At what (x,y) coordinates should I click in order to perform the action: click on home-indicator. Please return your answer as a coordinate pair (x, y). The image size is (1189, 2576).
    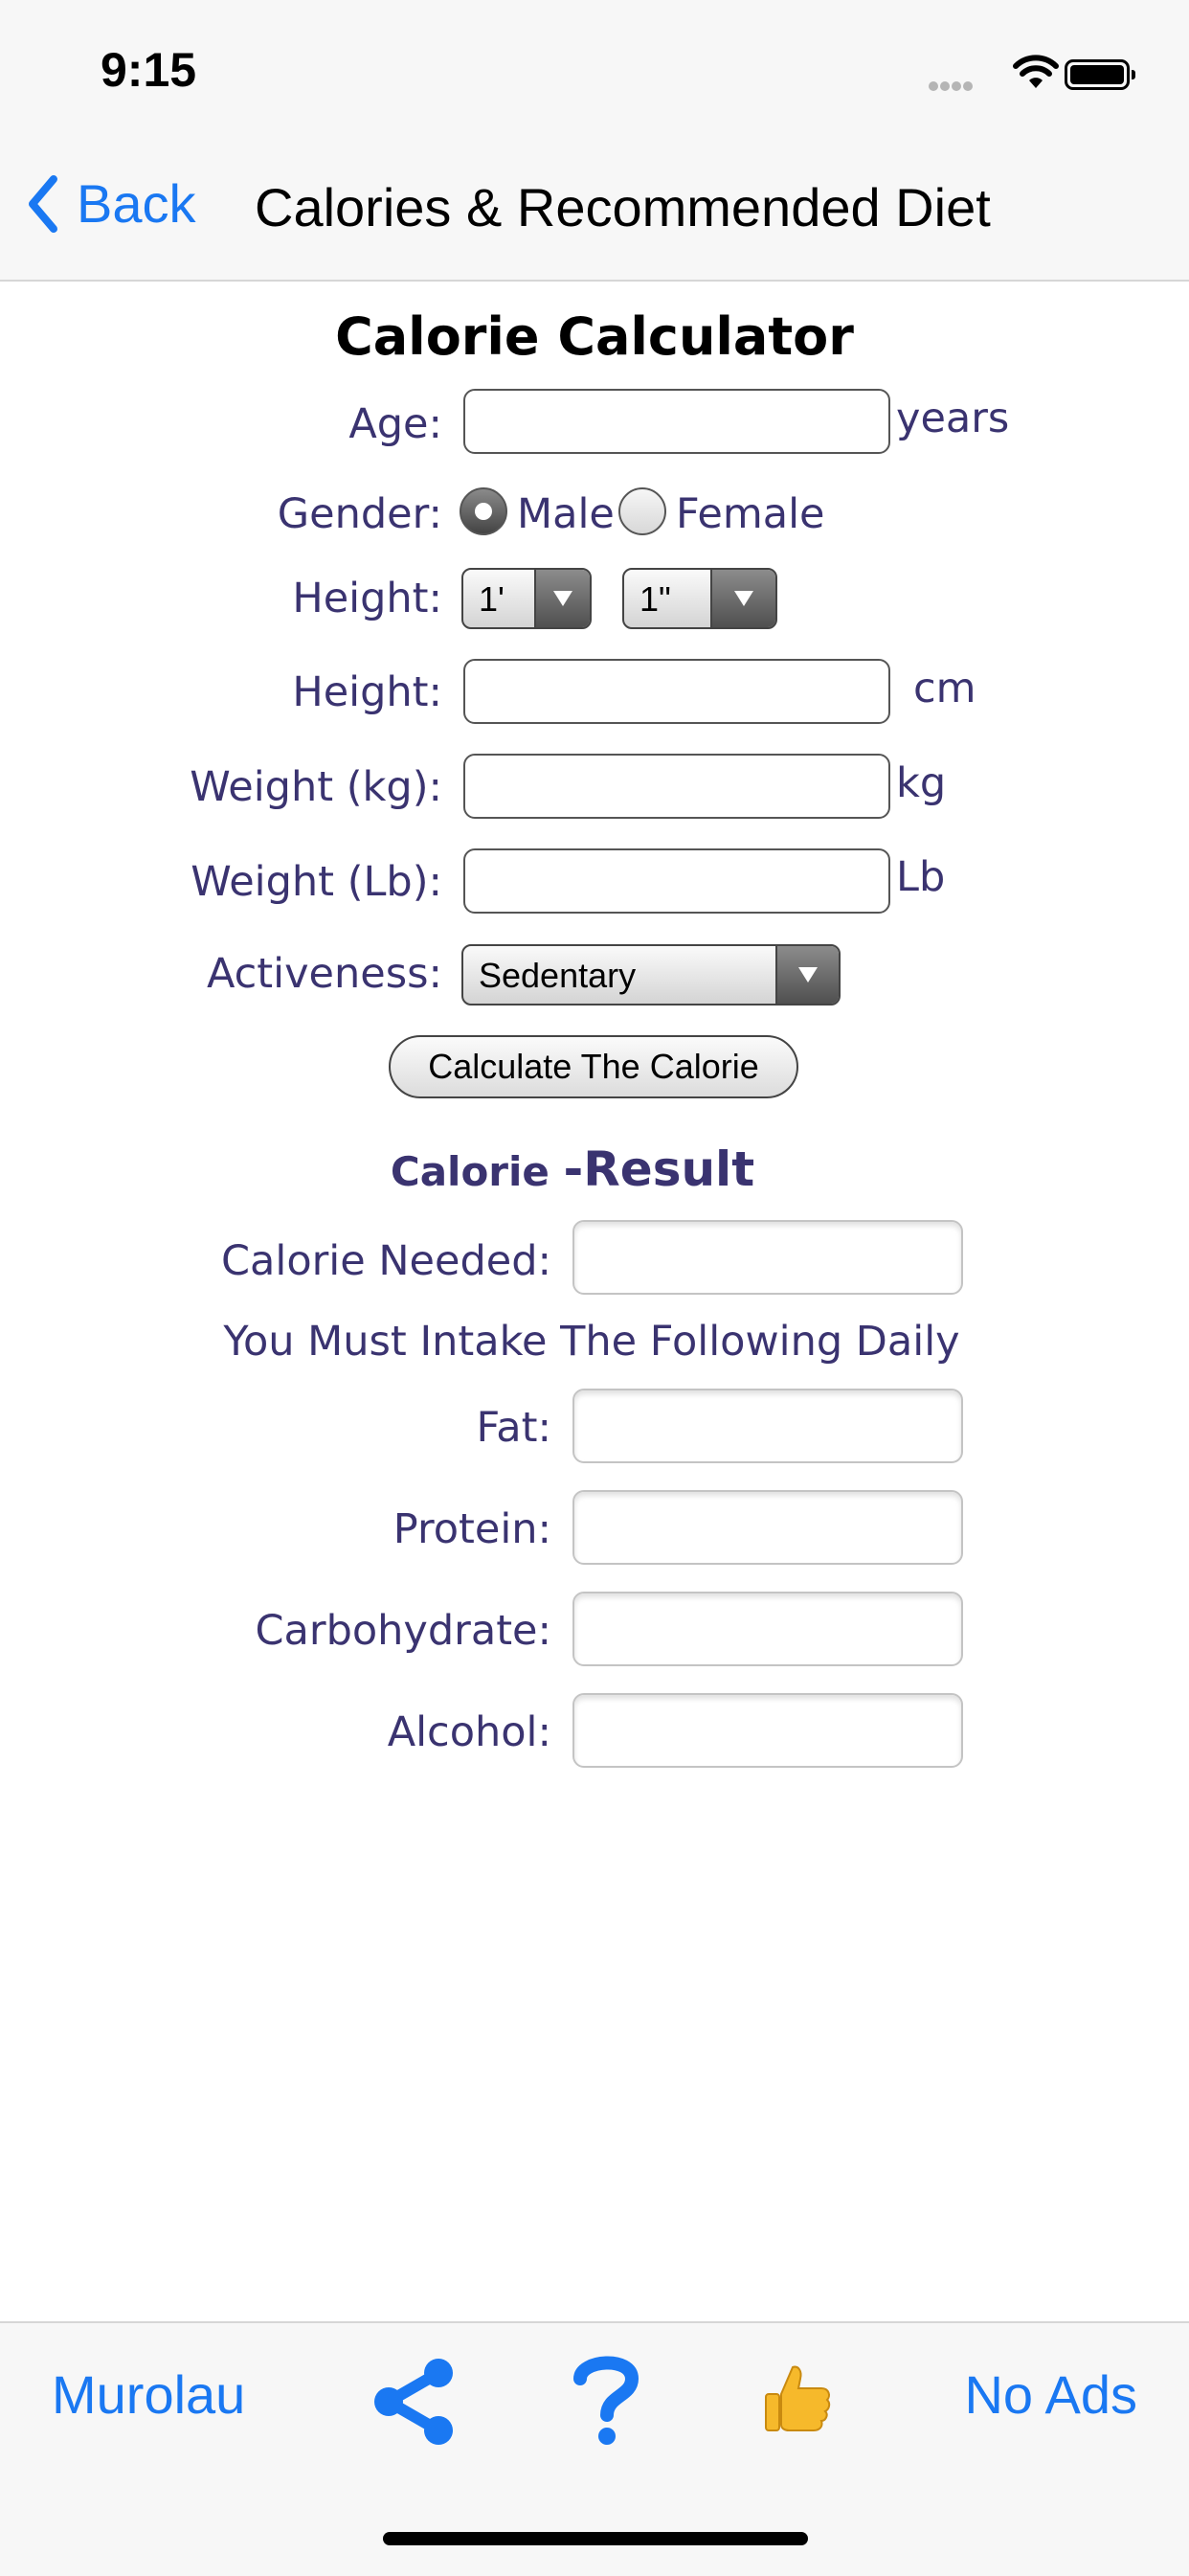
    Looking at the image, I should click on (595, 2538).